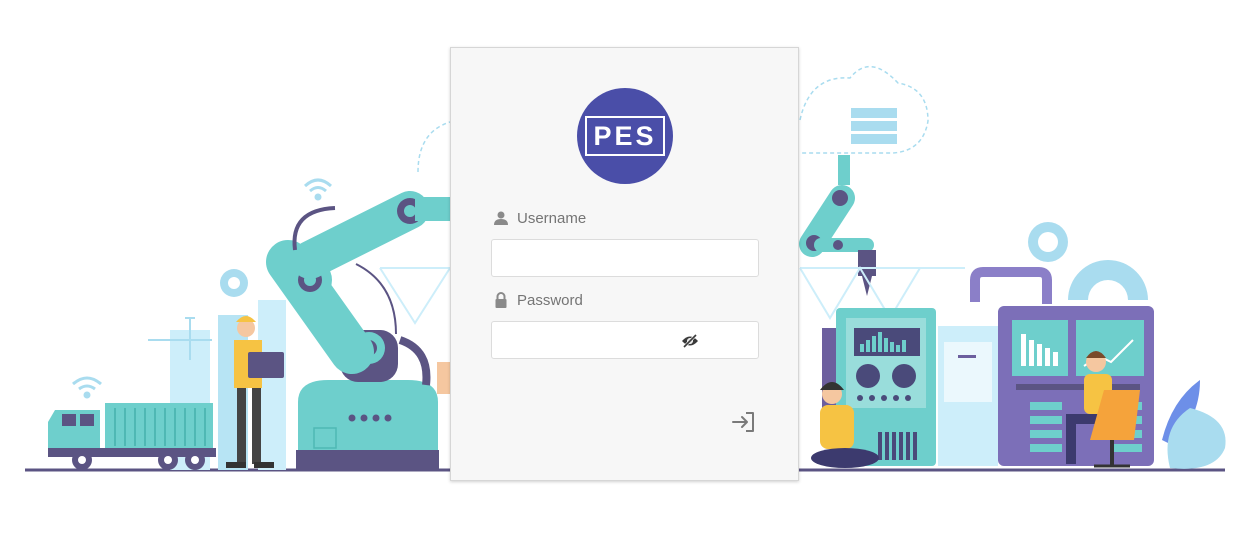  Describe the element at coordinates (550, 300) in the screenshot. I see `password-label: Password` at that location.